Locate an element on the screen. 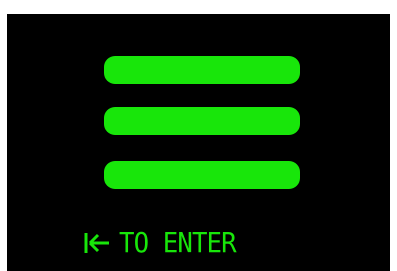  menu-icon-bar-middle is located at coordinates (202, 121).